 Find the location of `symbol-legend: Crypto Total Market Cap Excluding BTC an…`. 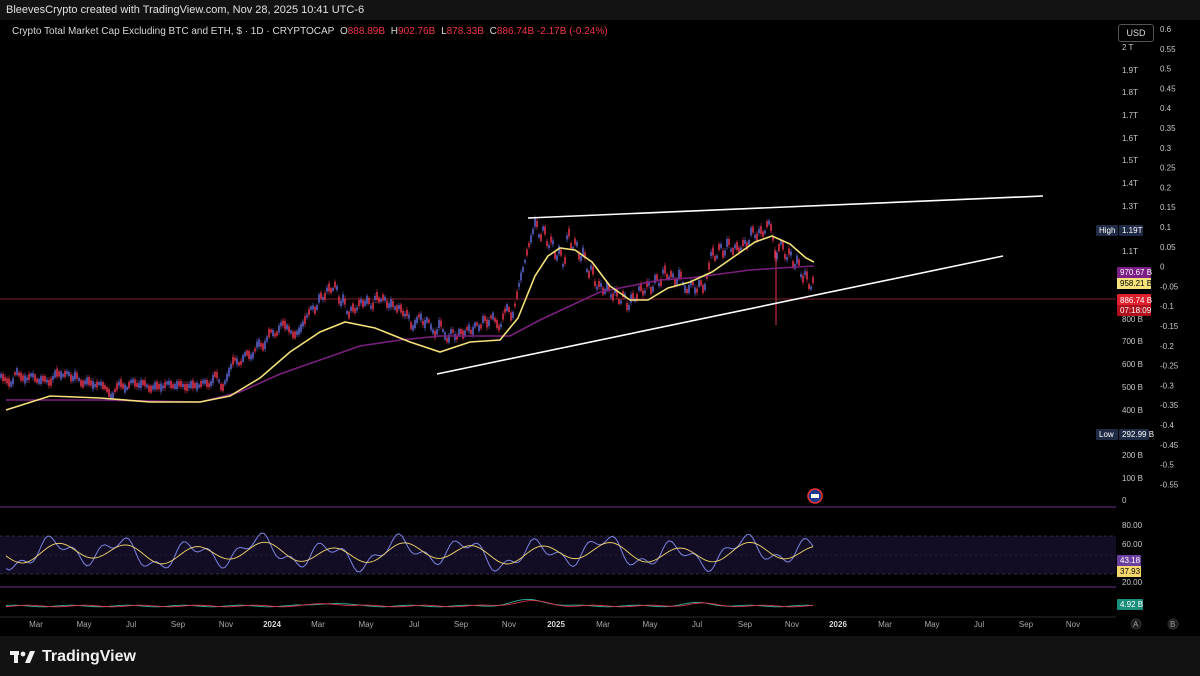

symbol-legend: Crypto Total Market Cap Excluding BTC an… is located at coordinates (310, 31).